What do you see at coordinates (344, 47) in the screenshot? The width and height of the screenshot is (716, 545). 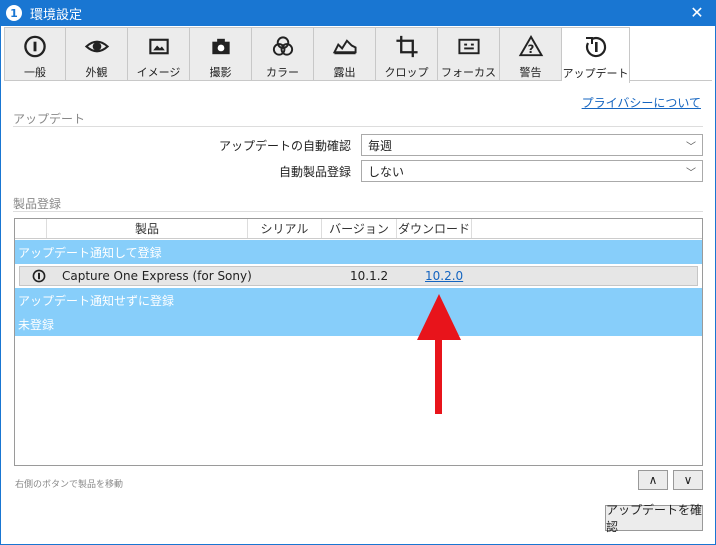 I see `histogram-icon` at bounding box center [344, 47].